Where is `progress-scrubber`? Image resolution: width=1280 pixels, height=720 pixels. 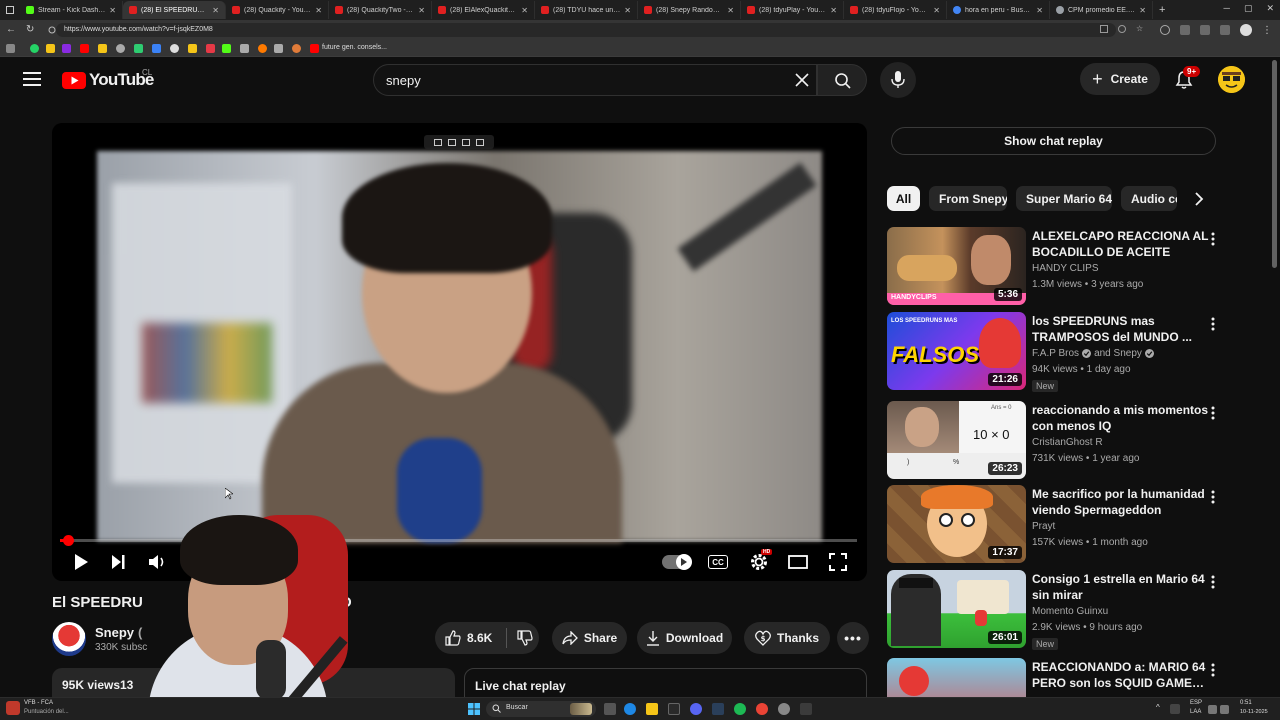
progress-scrubber is located at coordinates (68, 540).